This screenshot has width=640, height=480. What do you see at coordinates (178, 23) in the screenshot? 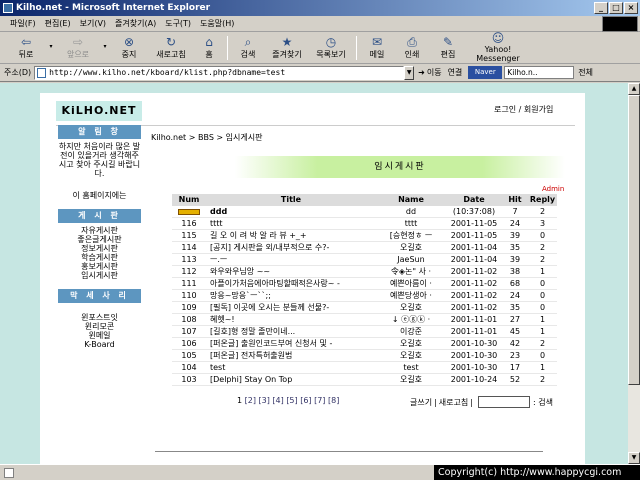
I see `menu-tools: 도구(T)` at bounding box center [178, 23].